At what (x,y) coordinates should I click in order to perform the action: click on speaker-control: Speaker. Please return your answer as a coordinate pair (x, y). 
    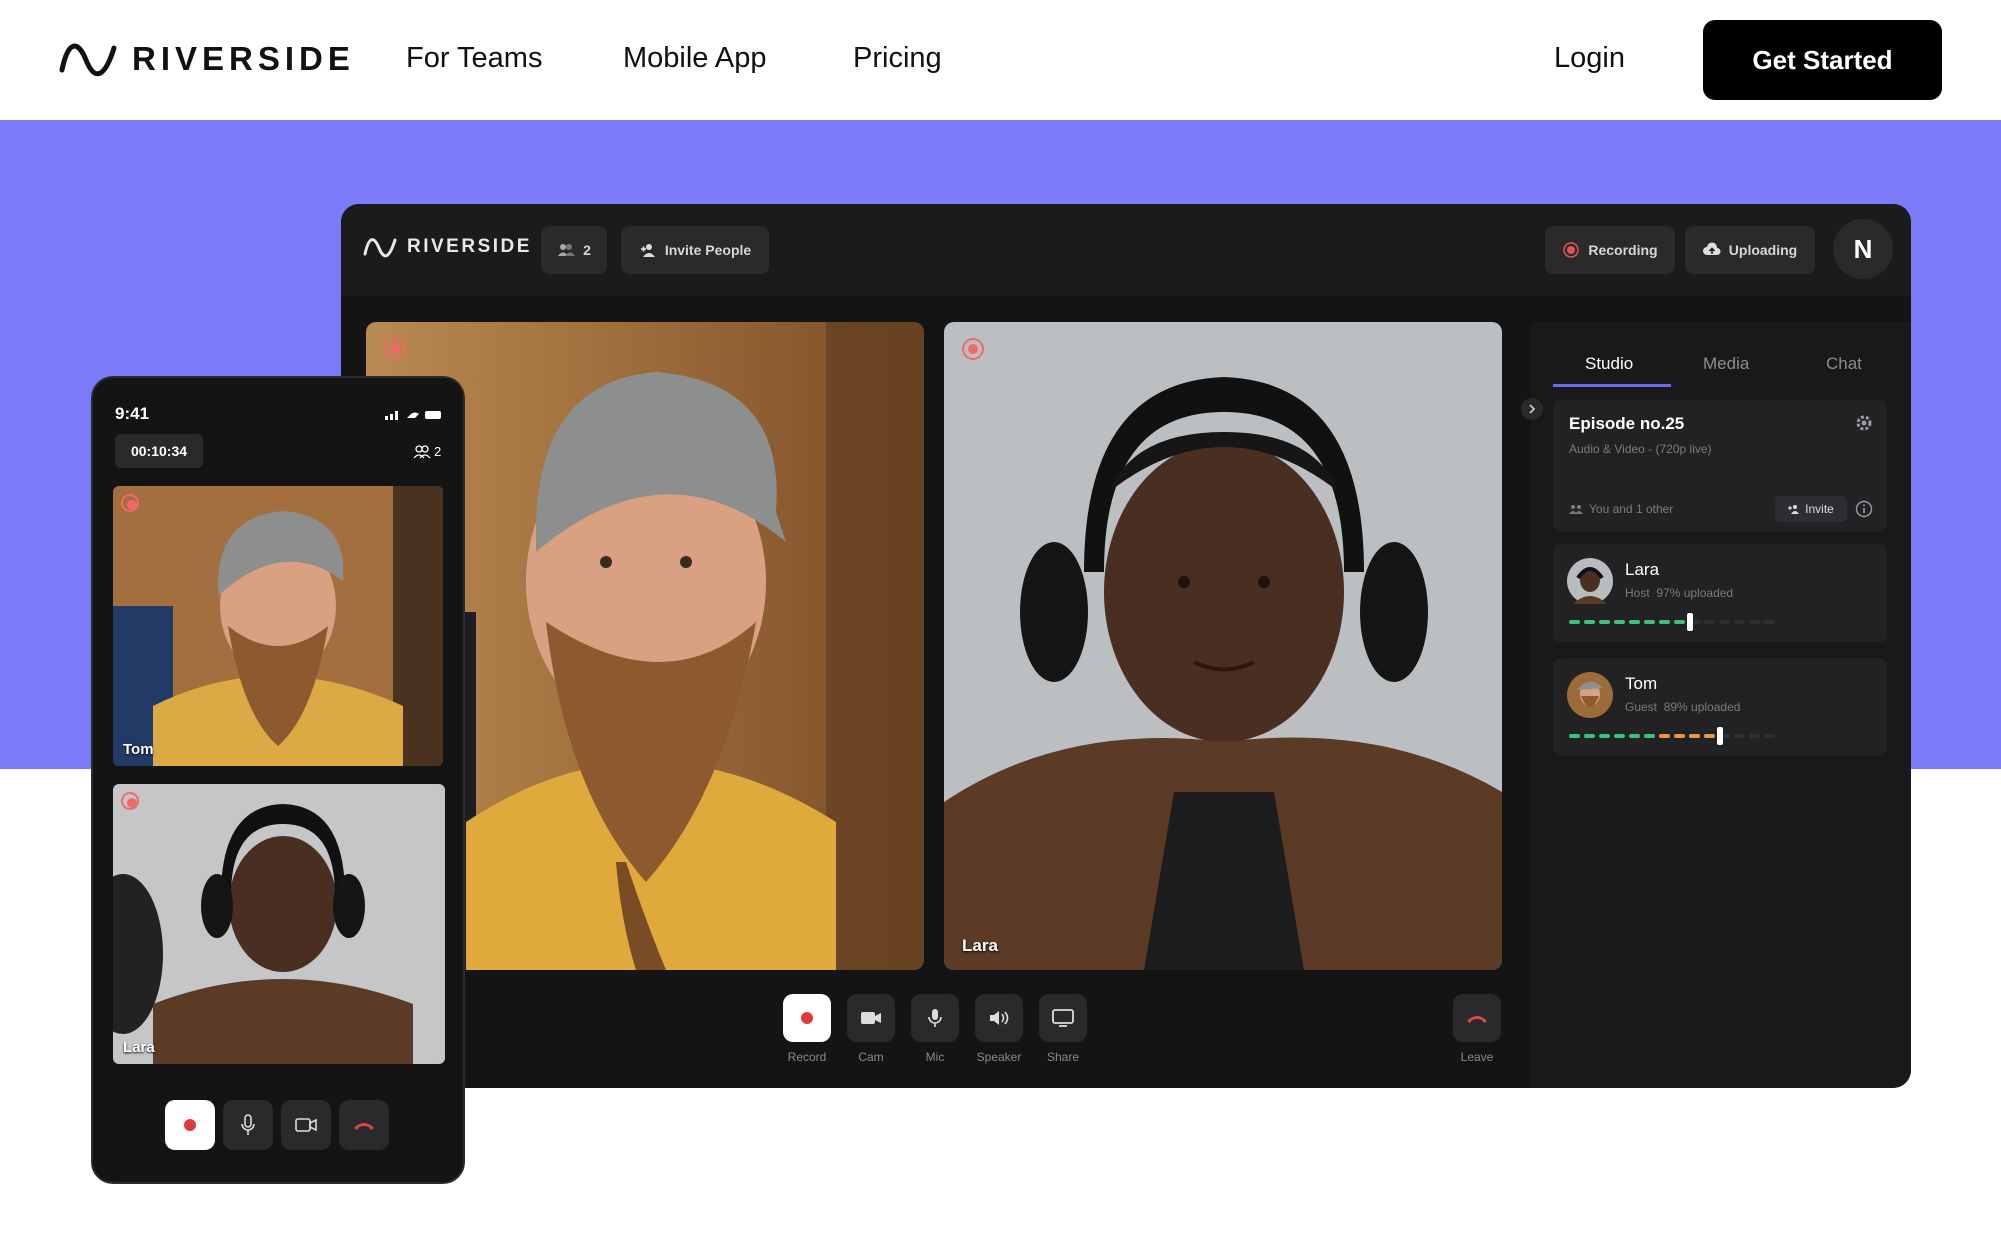
    Looking at the image, I should click on (999, 1029).